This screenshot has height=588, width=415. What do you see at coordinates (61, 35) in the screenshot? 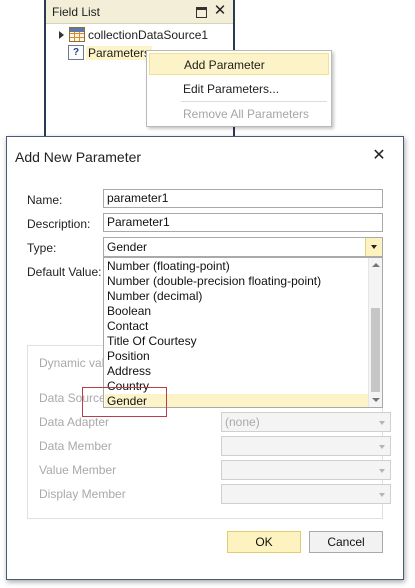
I see `expand-arrow-icon` at bounding box center [61, 35].